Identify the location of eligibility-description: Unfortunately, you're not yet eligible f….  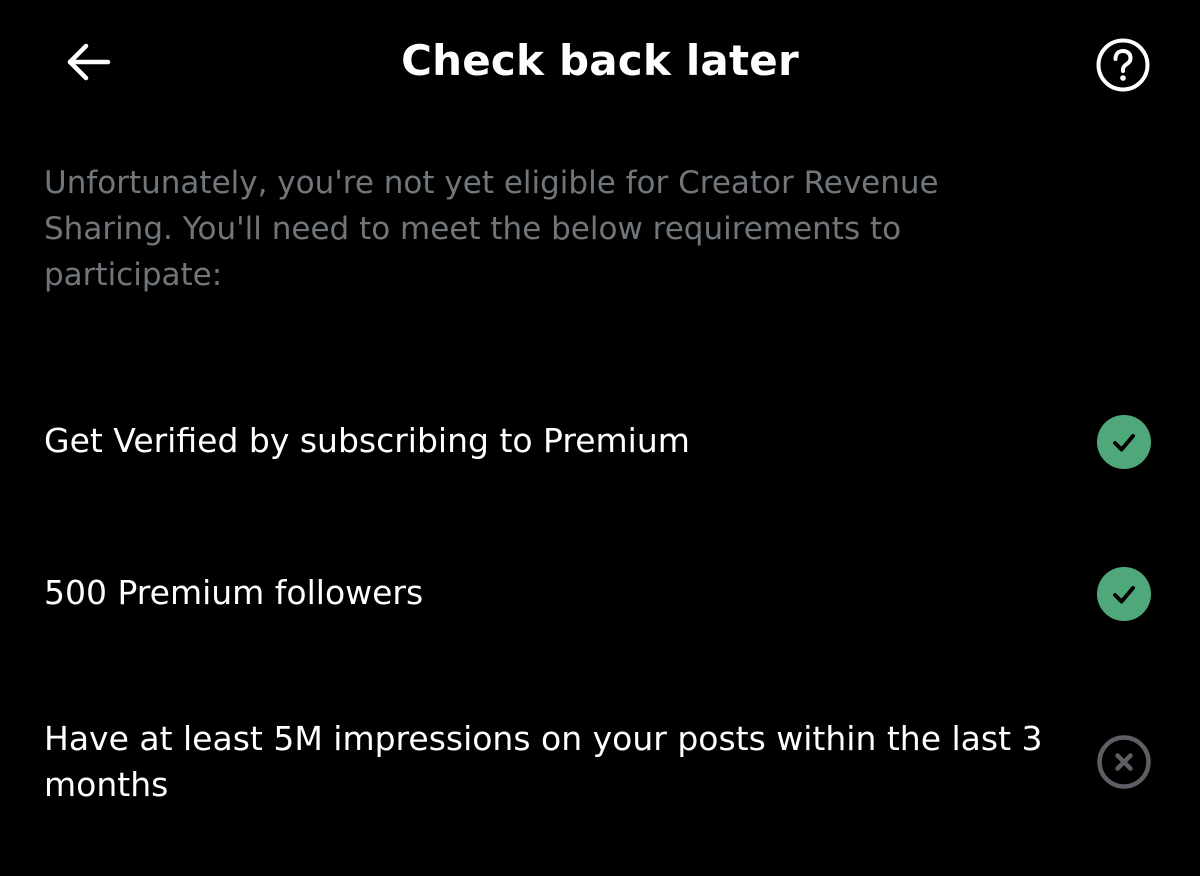
(491, 229).